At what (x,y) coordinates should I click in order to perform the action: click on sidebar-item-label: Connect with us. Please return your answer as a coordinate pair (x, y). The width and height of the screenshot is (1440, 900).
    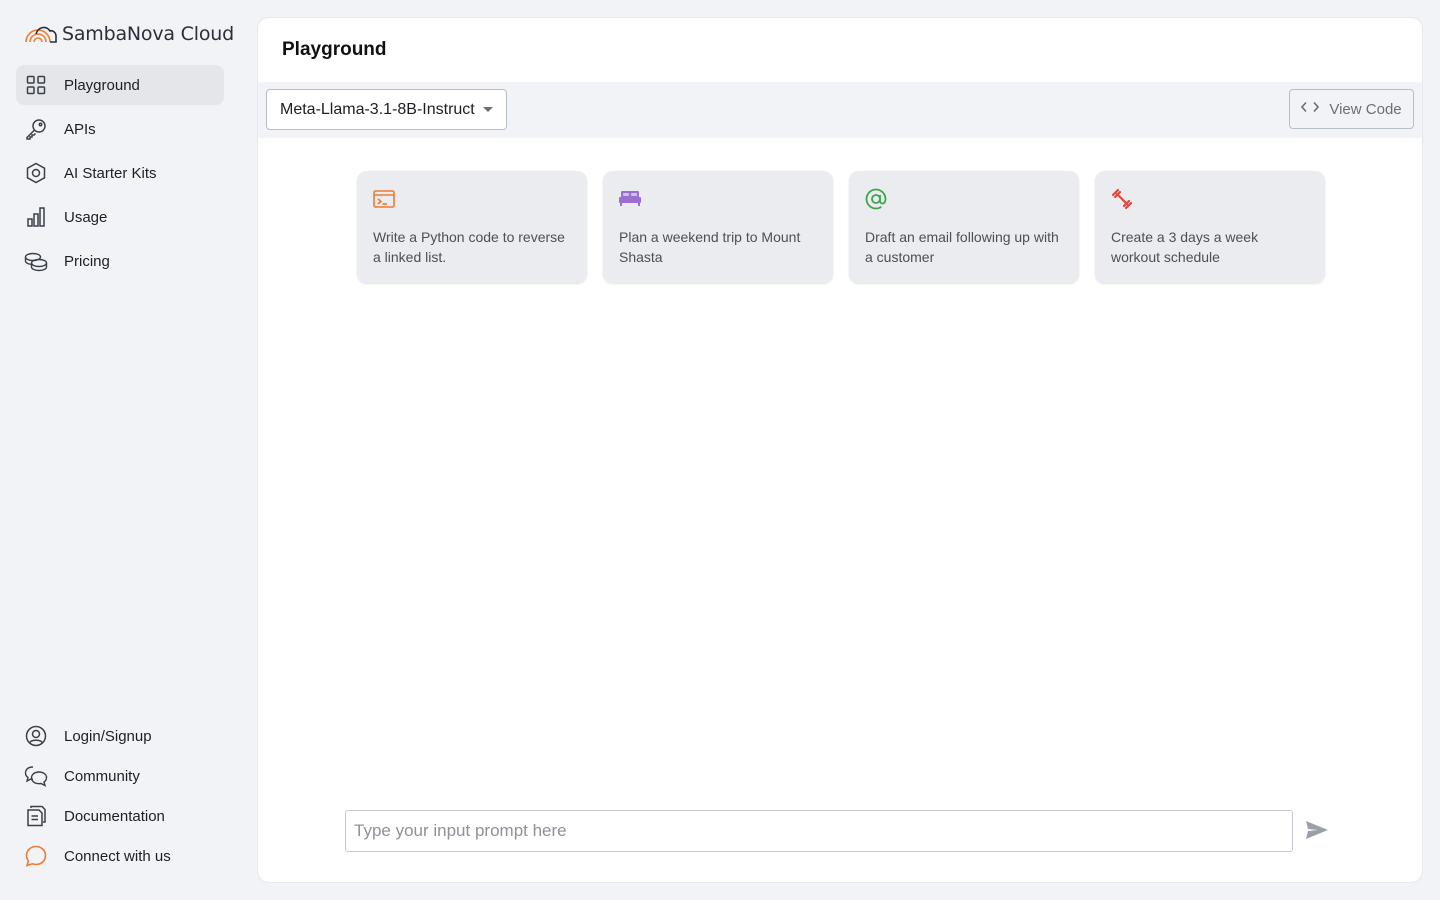
    Looking at the image, I should click on (117, 856).